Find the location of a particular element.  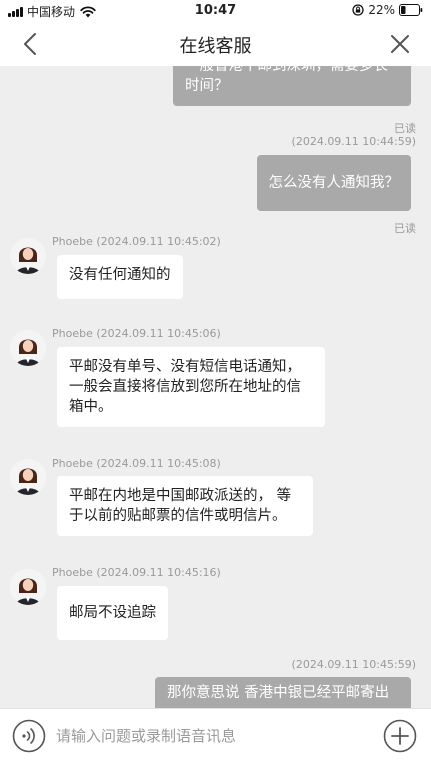

message-bubble-incoming: 平邮在内地是中国邮政派送的， 等 于以前的贴邮票的信件或明信片。 is located at coordinates (185, 506).